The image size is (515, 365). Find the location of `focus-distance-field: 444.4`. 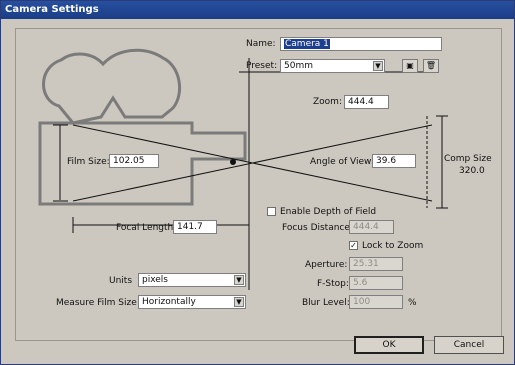

focus-distance-field: 444.4 is located at coordinates (371, 227).